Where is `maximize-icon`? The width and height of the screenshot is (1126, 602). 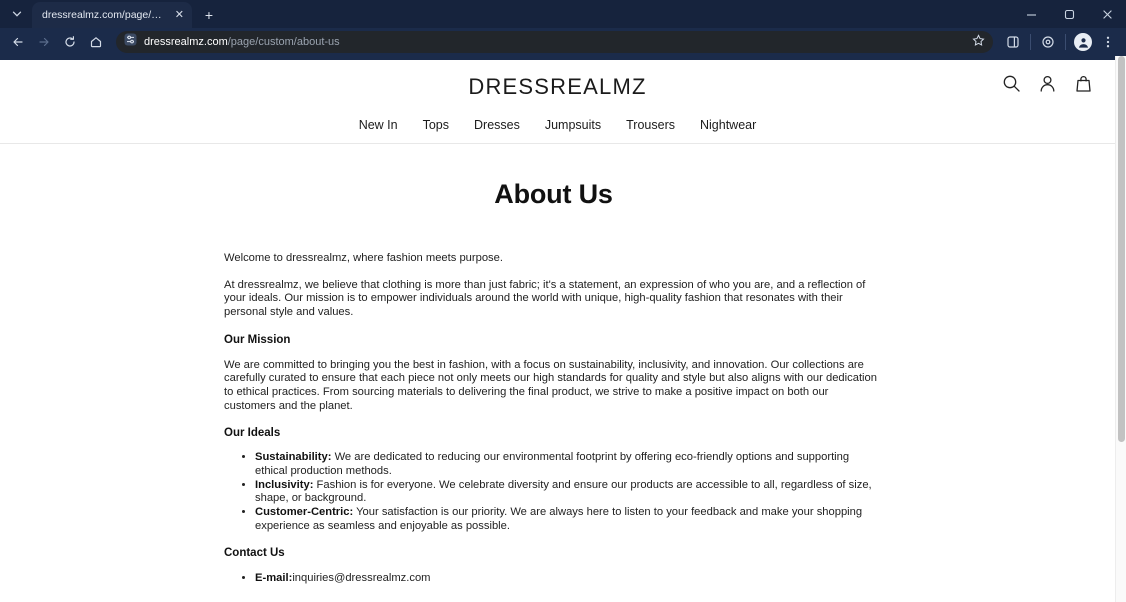 maximize-icon is located at coordinates (1069, 14).